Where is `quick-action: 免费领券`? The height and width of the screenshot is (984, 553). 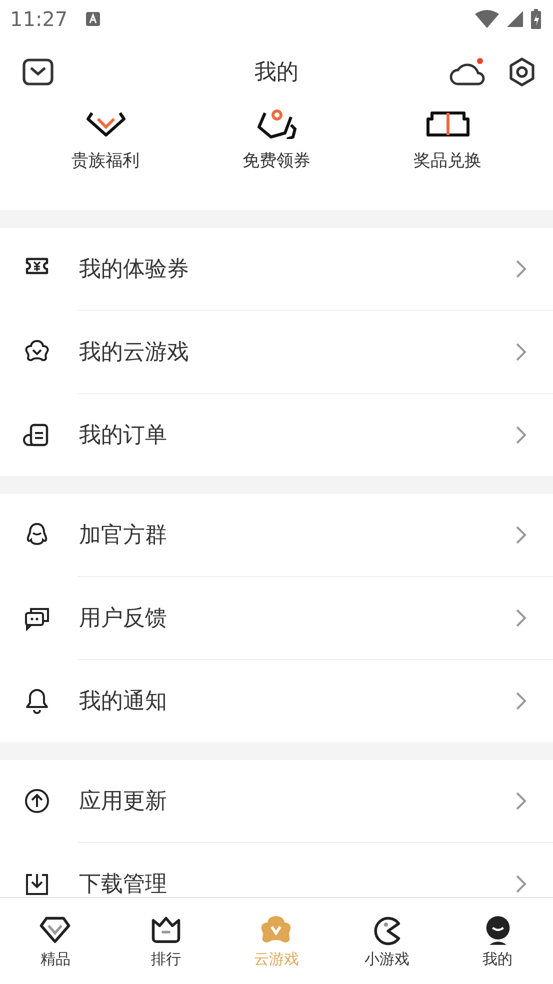 quick-action: 免费领券 is located at coordinates (276, 157).